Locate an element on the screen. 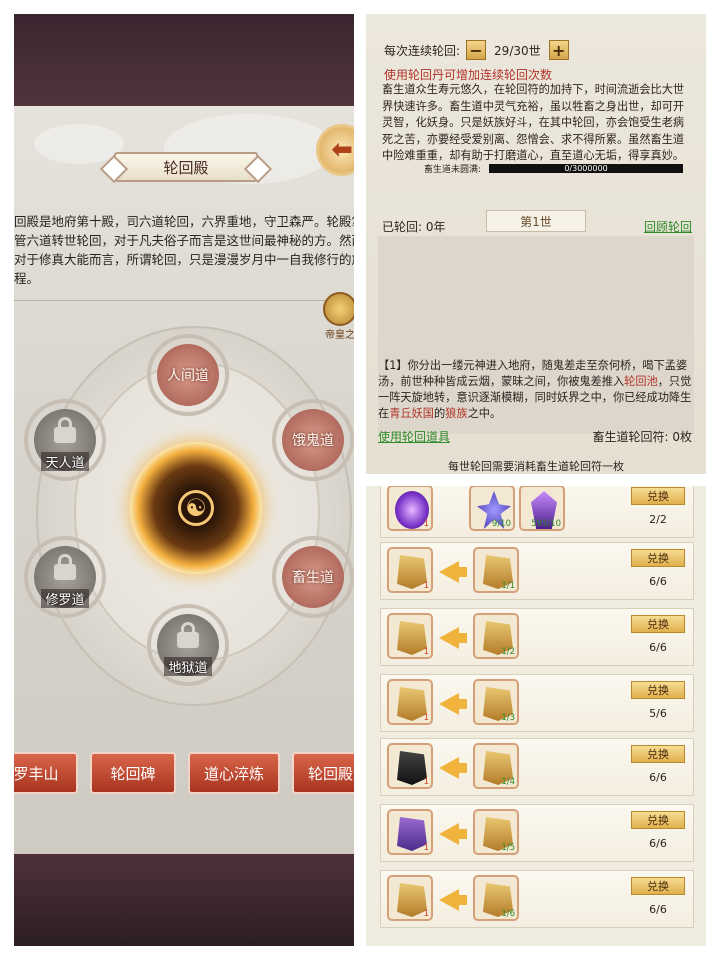  log-highlight: 轮回池 is located at coordinates (641, 381).